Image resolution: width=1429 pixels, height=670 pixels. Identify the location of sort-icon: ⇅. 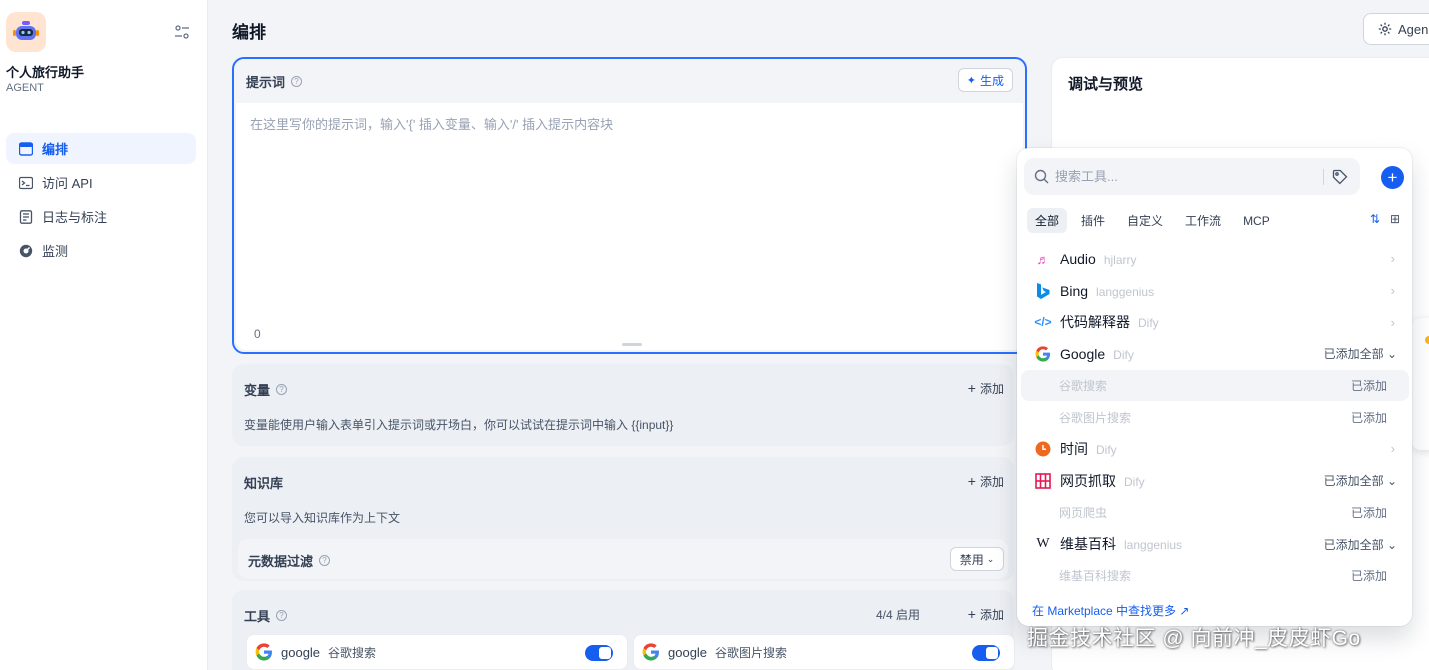
(1375, 219).